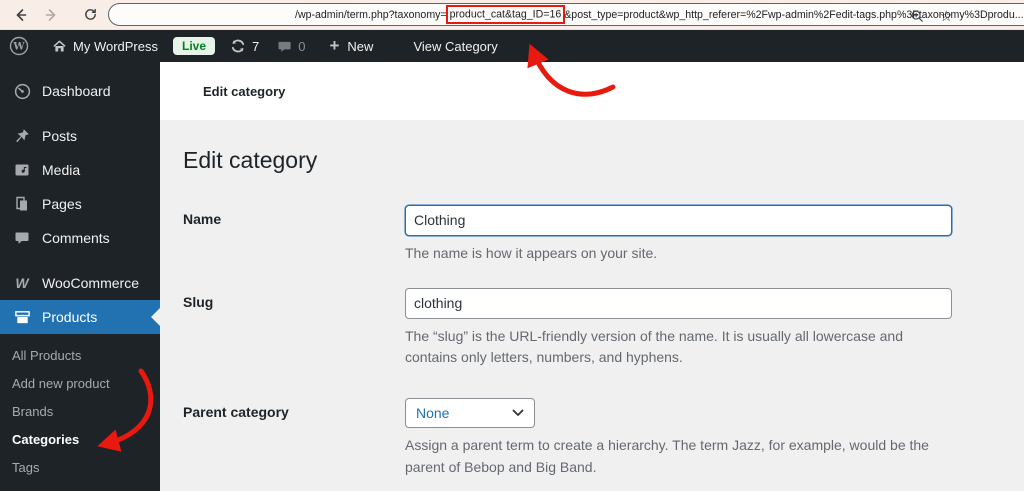  I want to click on slug-label: Slug, so click(198, 301).